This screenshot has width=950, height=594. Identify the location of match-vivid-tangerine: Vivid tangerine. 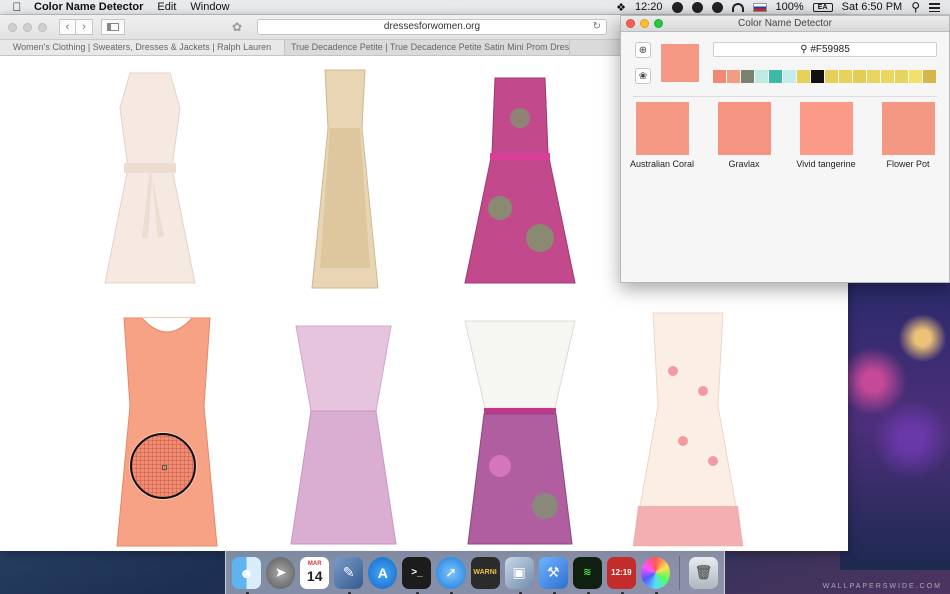
(826, 135).